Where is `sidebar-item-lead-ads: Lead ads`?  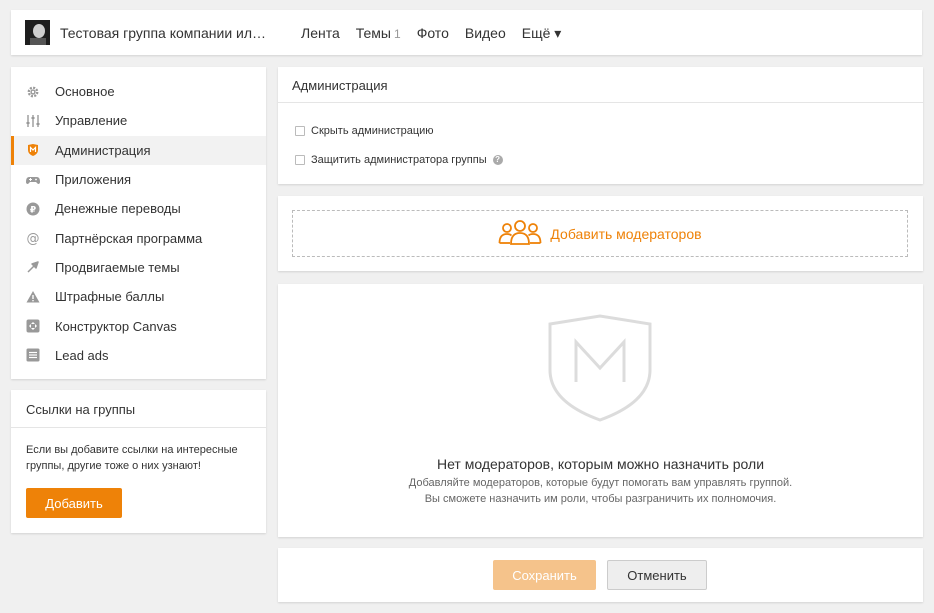
sidebar-item-lead-ads: Lead ads is located at coordinates (138, 355).